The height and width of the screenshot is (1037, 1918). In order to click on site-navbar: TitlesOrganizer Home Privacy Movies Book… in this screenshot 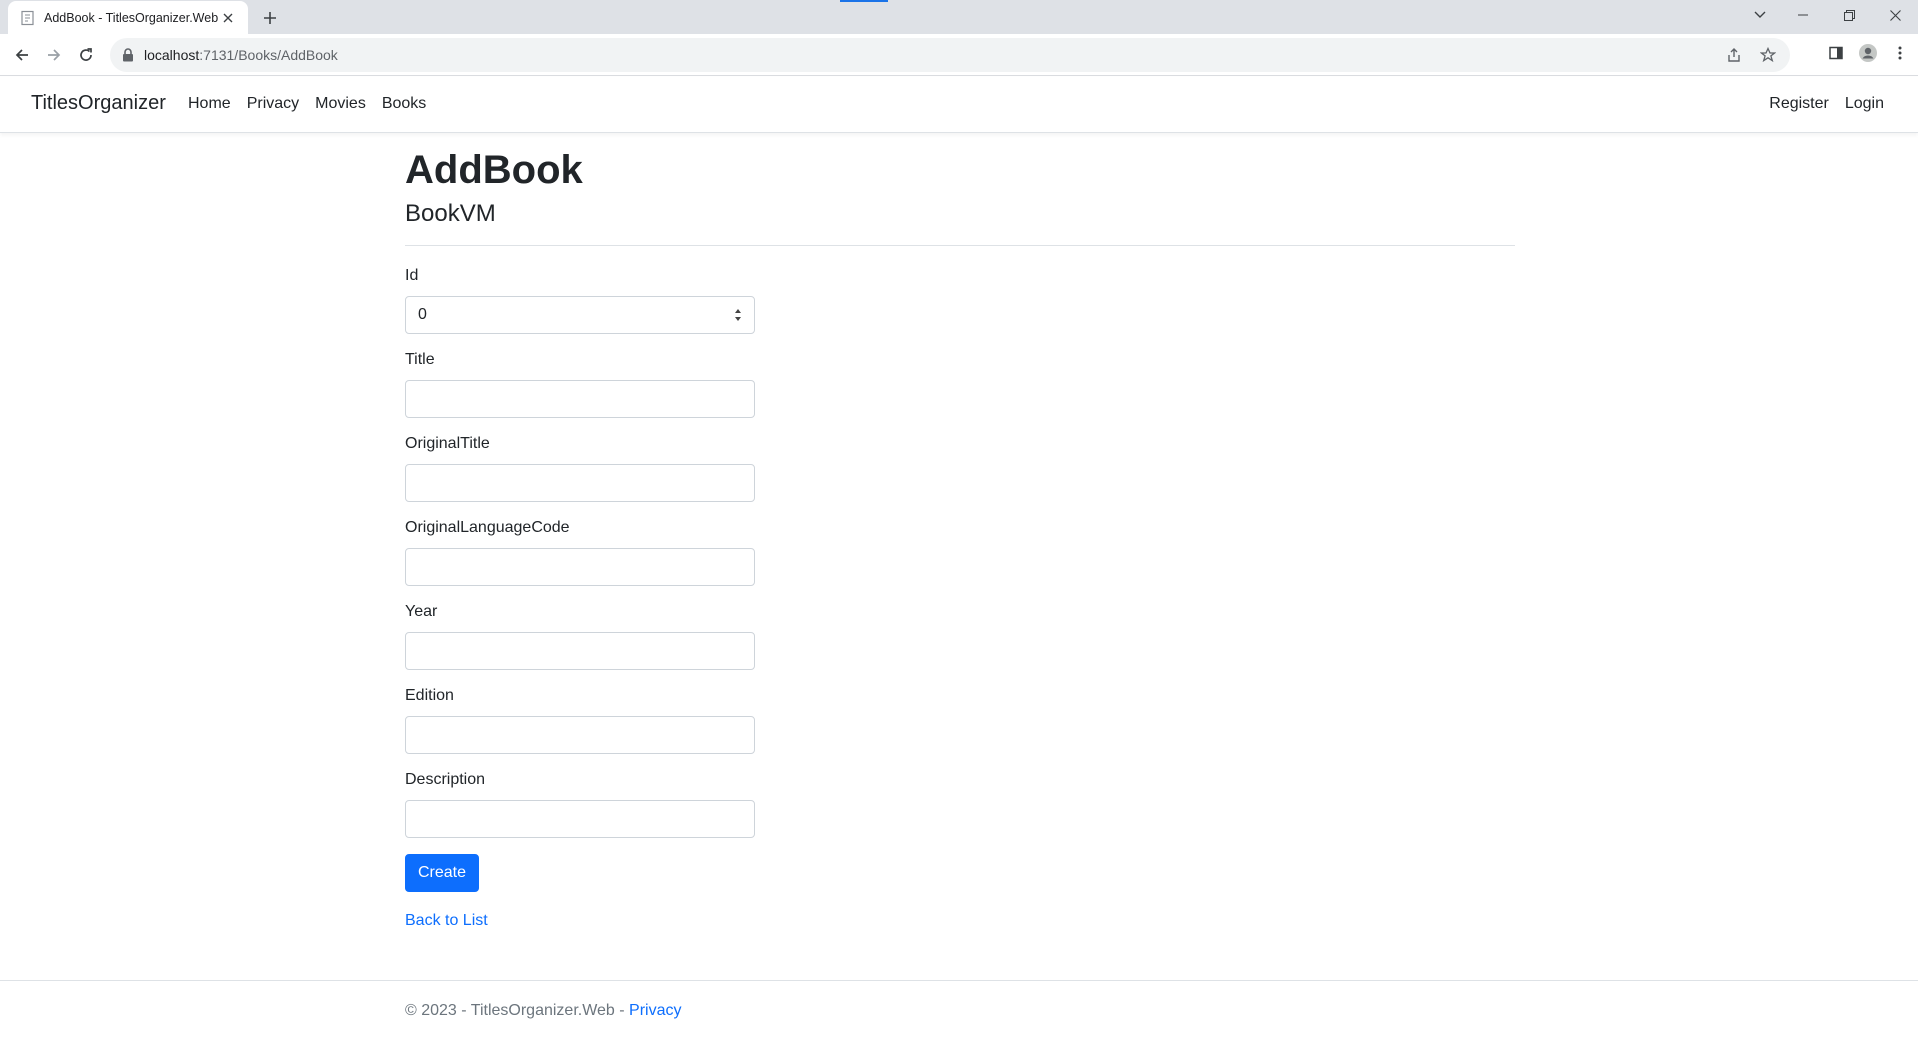, I will do `click(959, 105)`.